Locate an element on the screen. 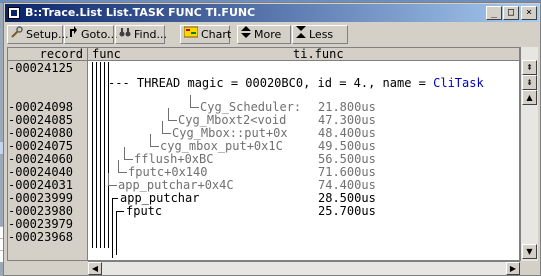 This screenshot has width=541, height=276. more-button: More is located at coordinates (264, 34).